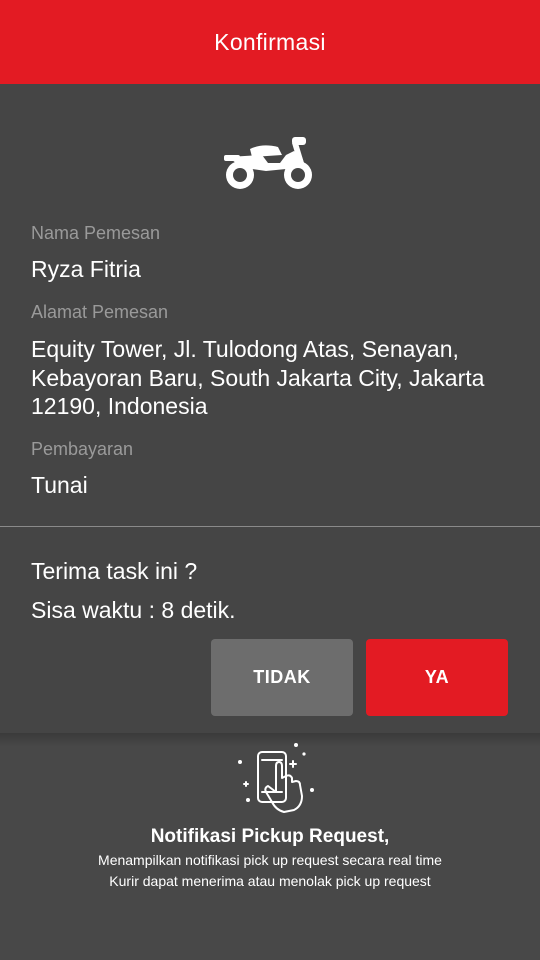 Image resolution: width=540 pixels, height=960 pixels. Describe the element at coordinates (268, 163) in the screenshot. I see `motorcycle-icon` at that location.